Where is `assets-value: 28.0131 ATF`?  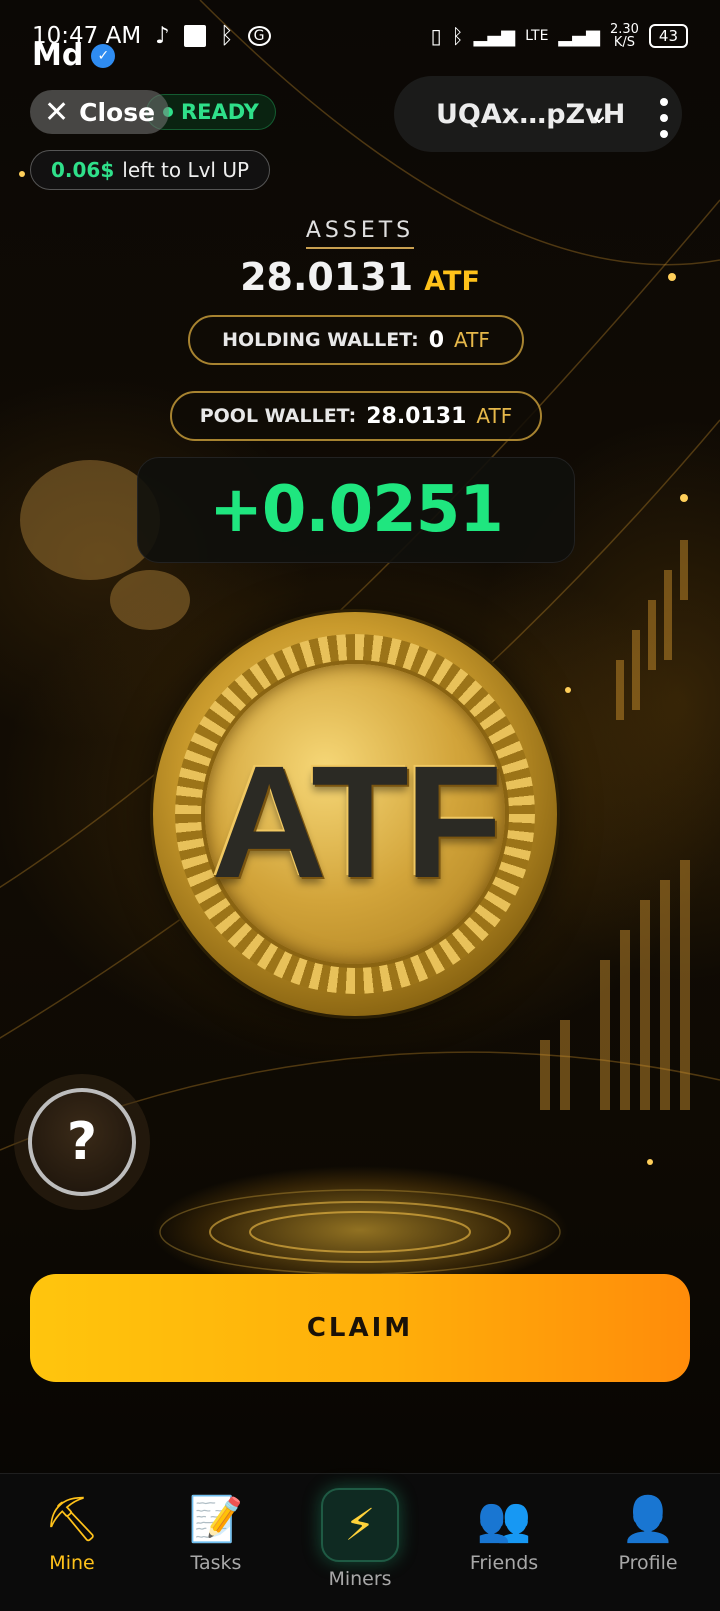 assets-value: 28.0131 ATF is located at coordinates (360, 277).